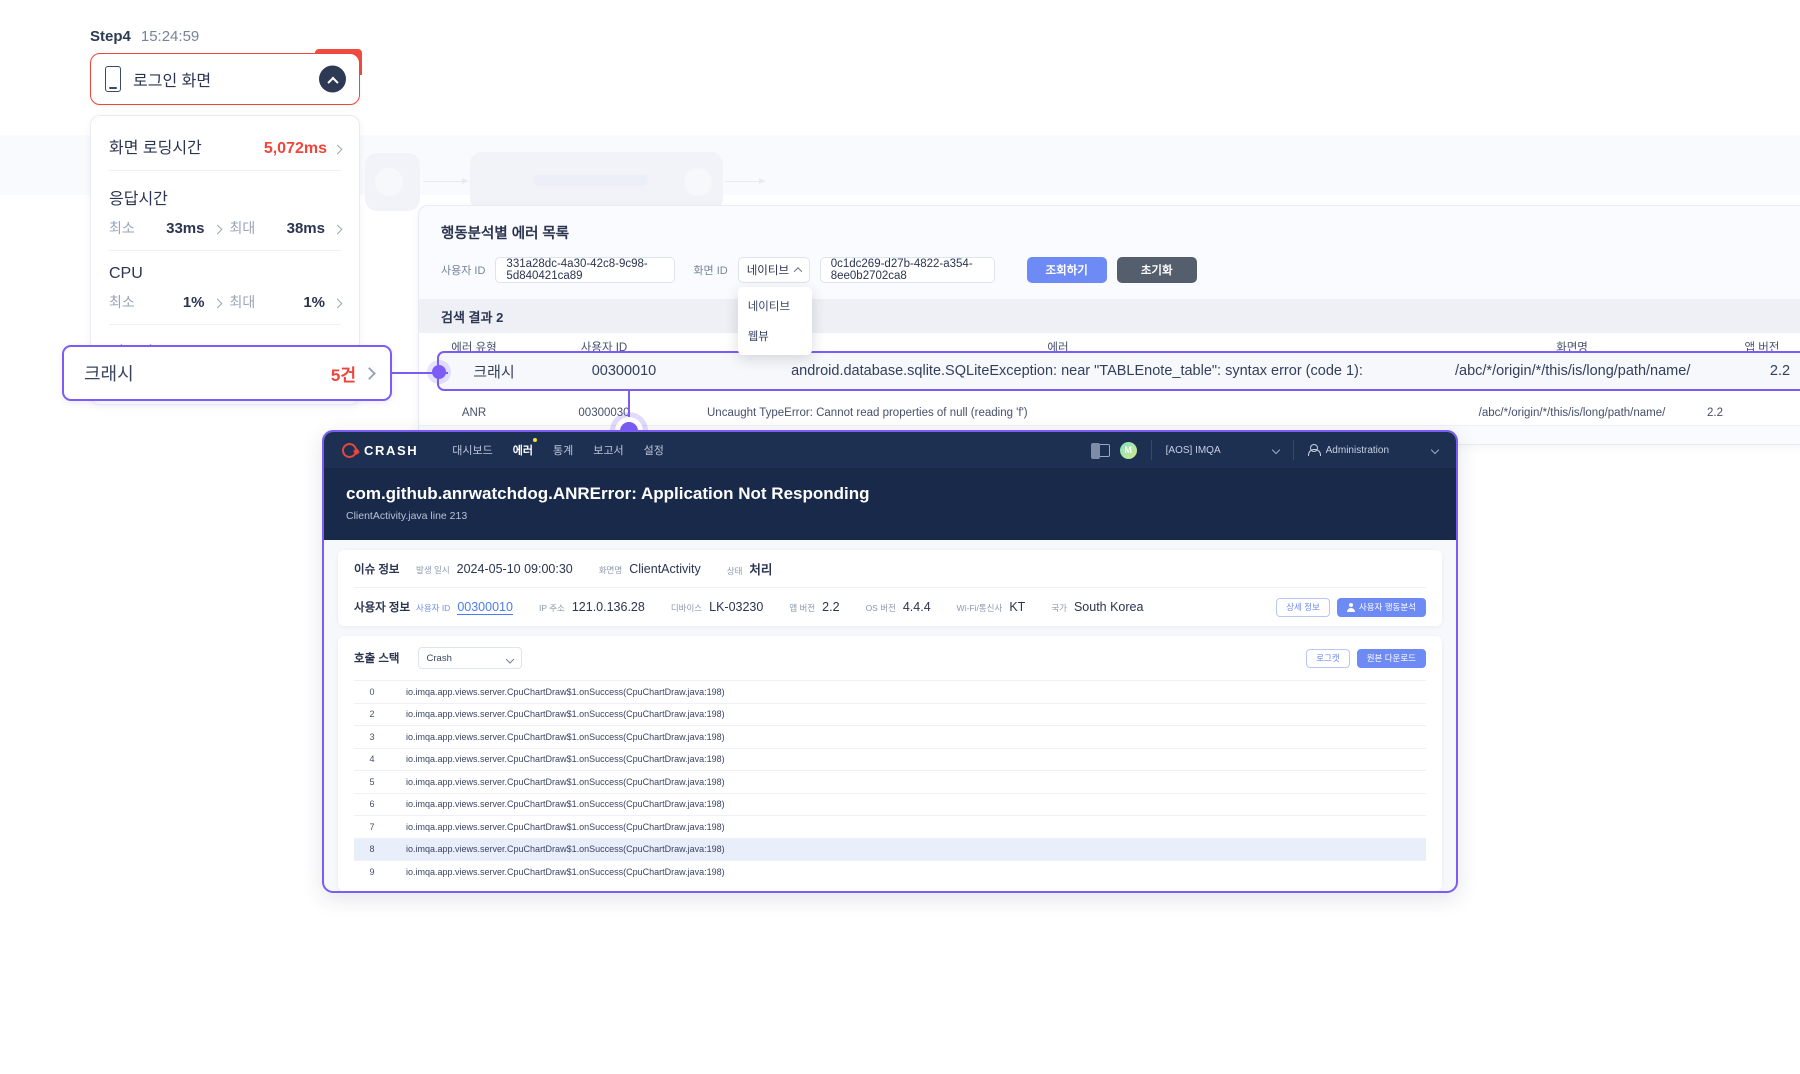 The image size is (1800, 1074). I want to click on connector-dot-row, so click(439, 372).